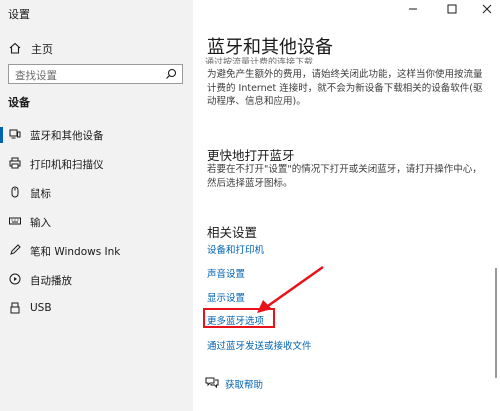 This screenshot has width=500, height=411. Describe the element at coordinates (67, 136) in the screenshot. I see `sidebar-item-label: 蓝牙和其他设备` at that location.